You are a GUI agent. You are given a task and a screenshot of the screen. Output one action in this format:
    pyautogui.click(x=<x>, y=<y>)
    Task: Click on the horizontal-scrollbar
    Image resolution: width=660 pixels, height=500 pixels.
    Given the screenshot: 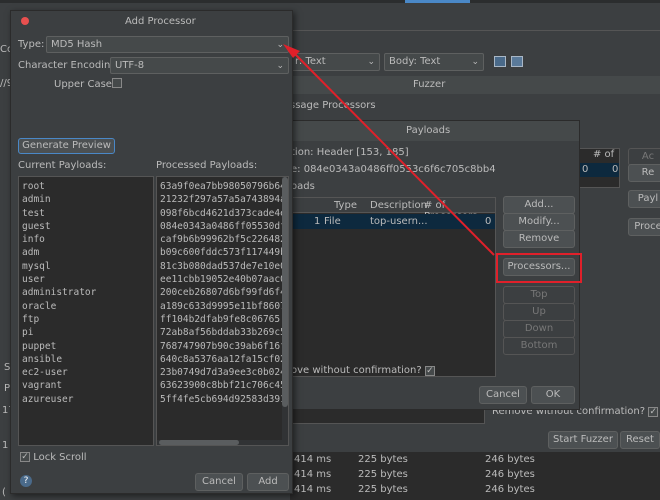 What is the action you would take?
    pyautogui.click(x=219, y=442)
    